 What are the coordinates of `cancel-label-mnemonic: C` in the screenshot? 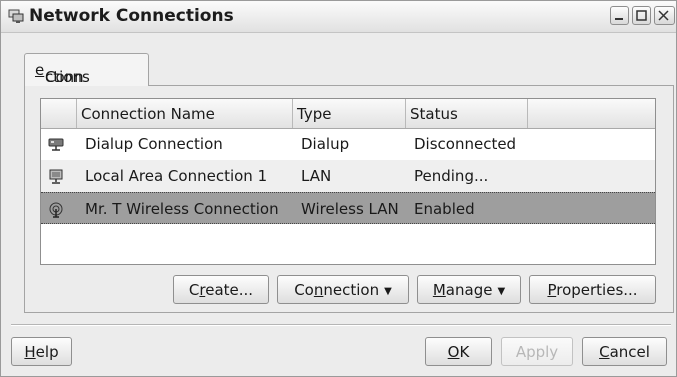 It's located at (604, 352).